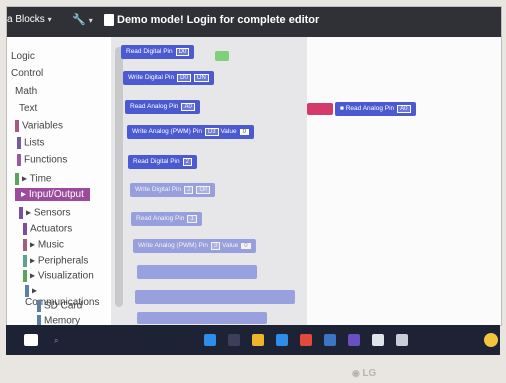 The height and width of the screenshot is (383, 506). Describe the element at coordinates (190, 132) in the screenshot. I see `write-analog-pwm-block: Write Analog (PWM) Pin D3 Value 0` at that location.